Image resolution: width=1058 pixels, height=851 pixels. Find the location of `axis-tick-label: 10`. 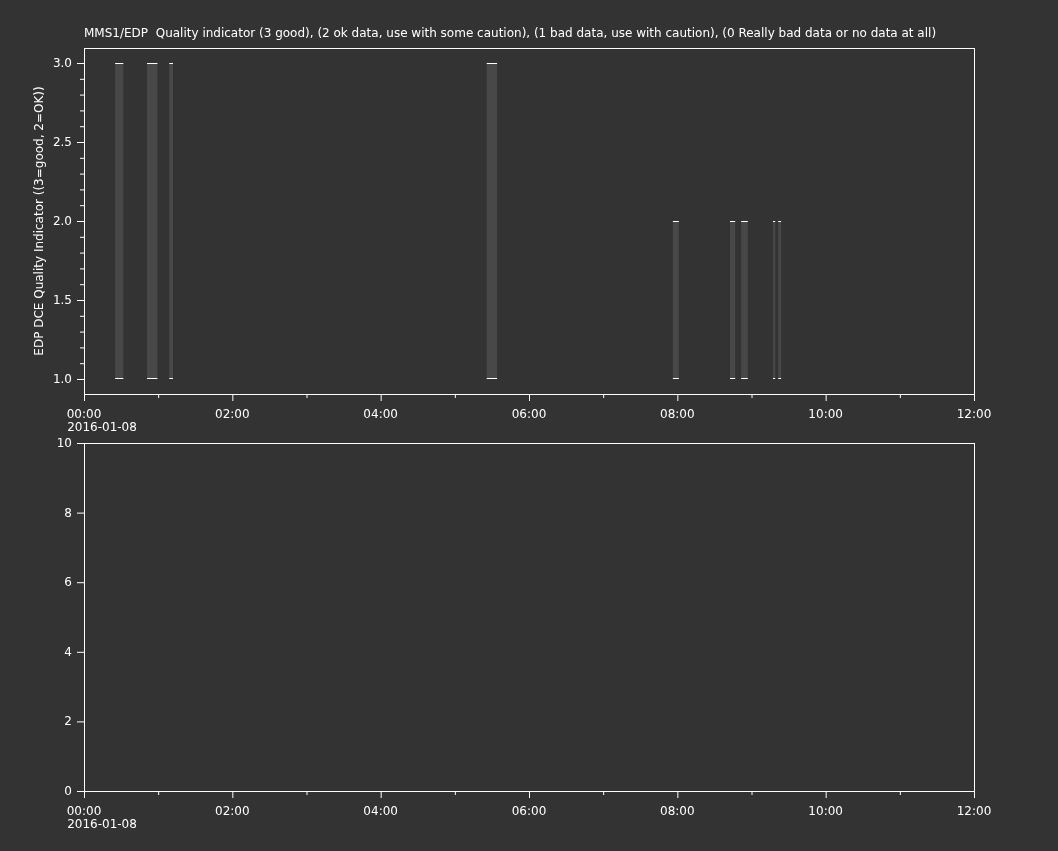

axis-tick-label: 10 is located at coordinates (64, 443).